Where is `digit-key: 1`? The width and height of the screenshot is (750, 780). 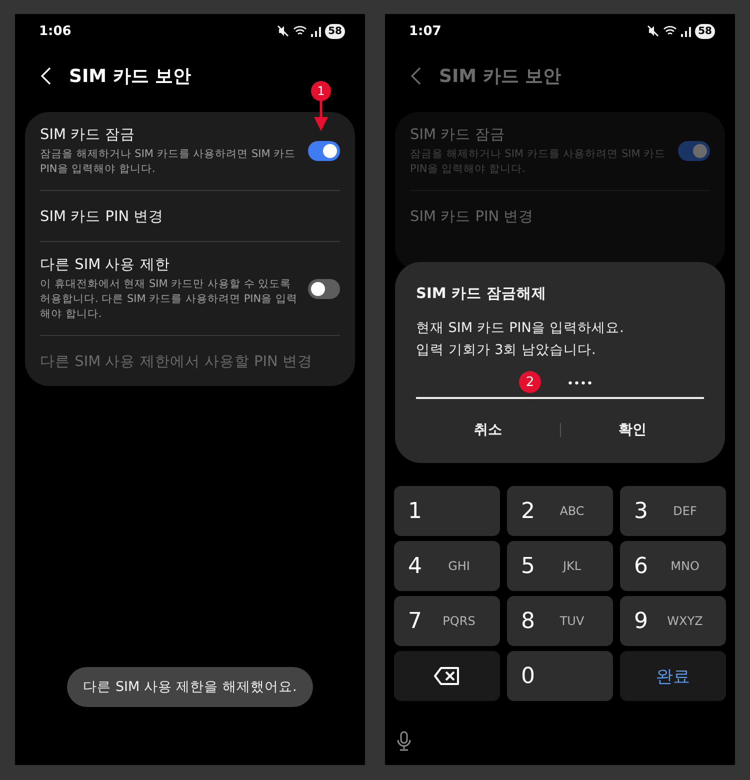
digit-key: 1 is located at coordinates (447, 511).